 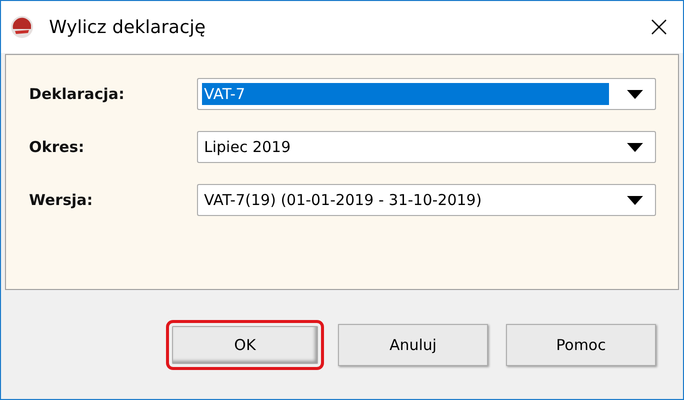 I want to click on dialog-button: Pomoc, so click(x=581, y=345).